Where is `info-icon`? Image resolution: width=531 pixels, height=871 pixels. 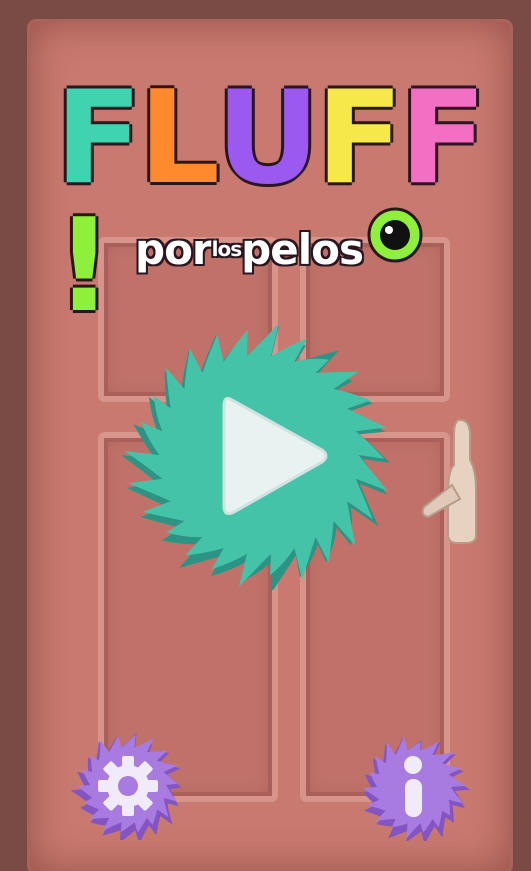 info-icon is located at coordinates (413, 786).